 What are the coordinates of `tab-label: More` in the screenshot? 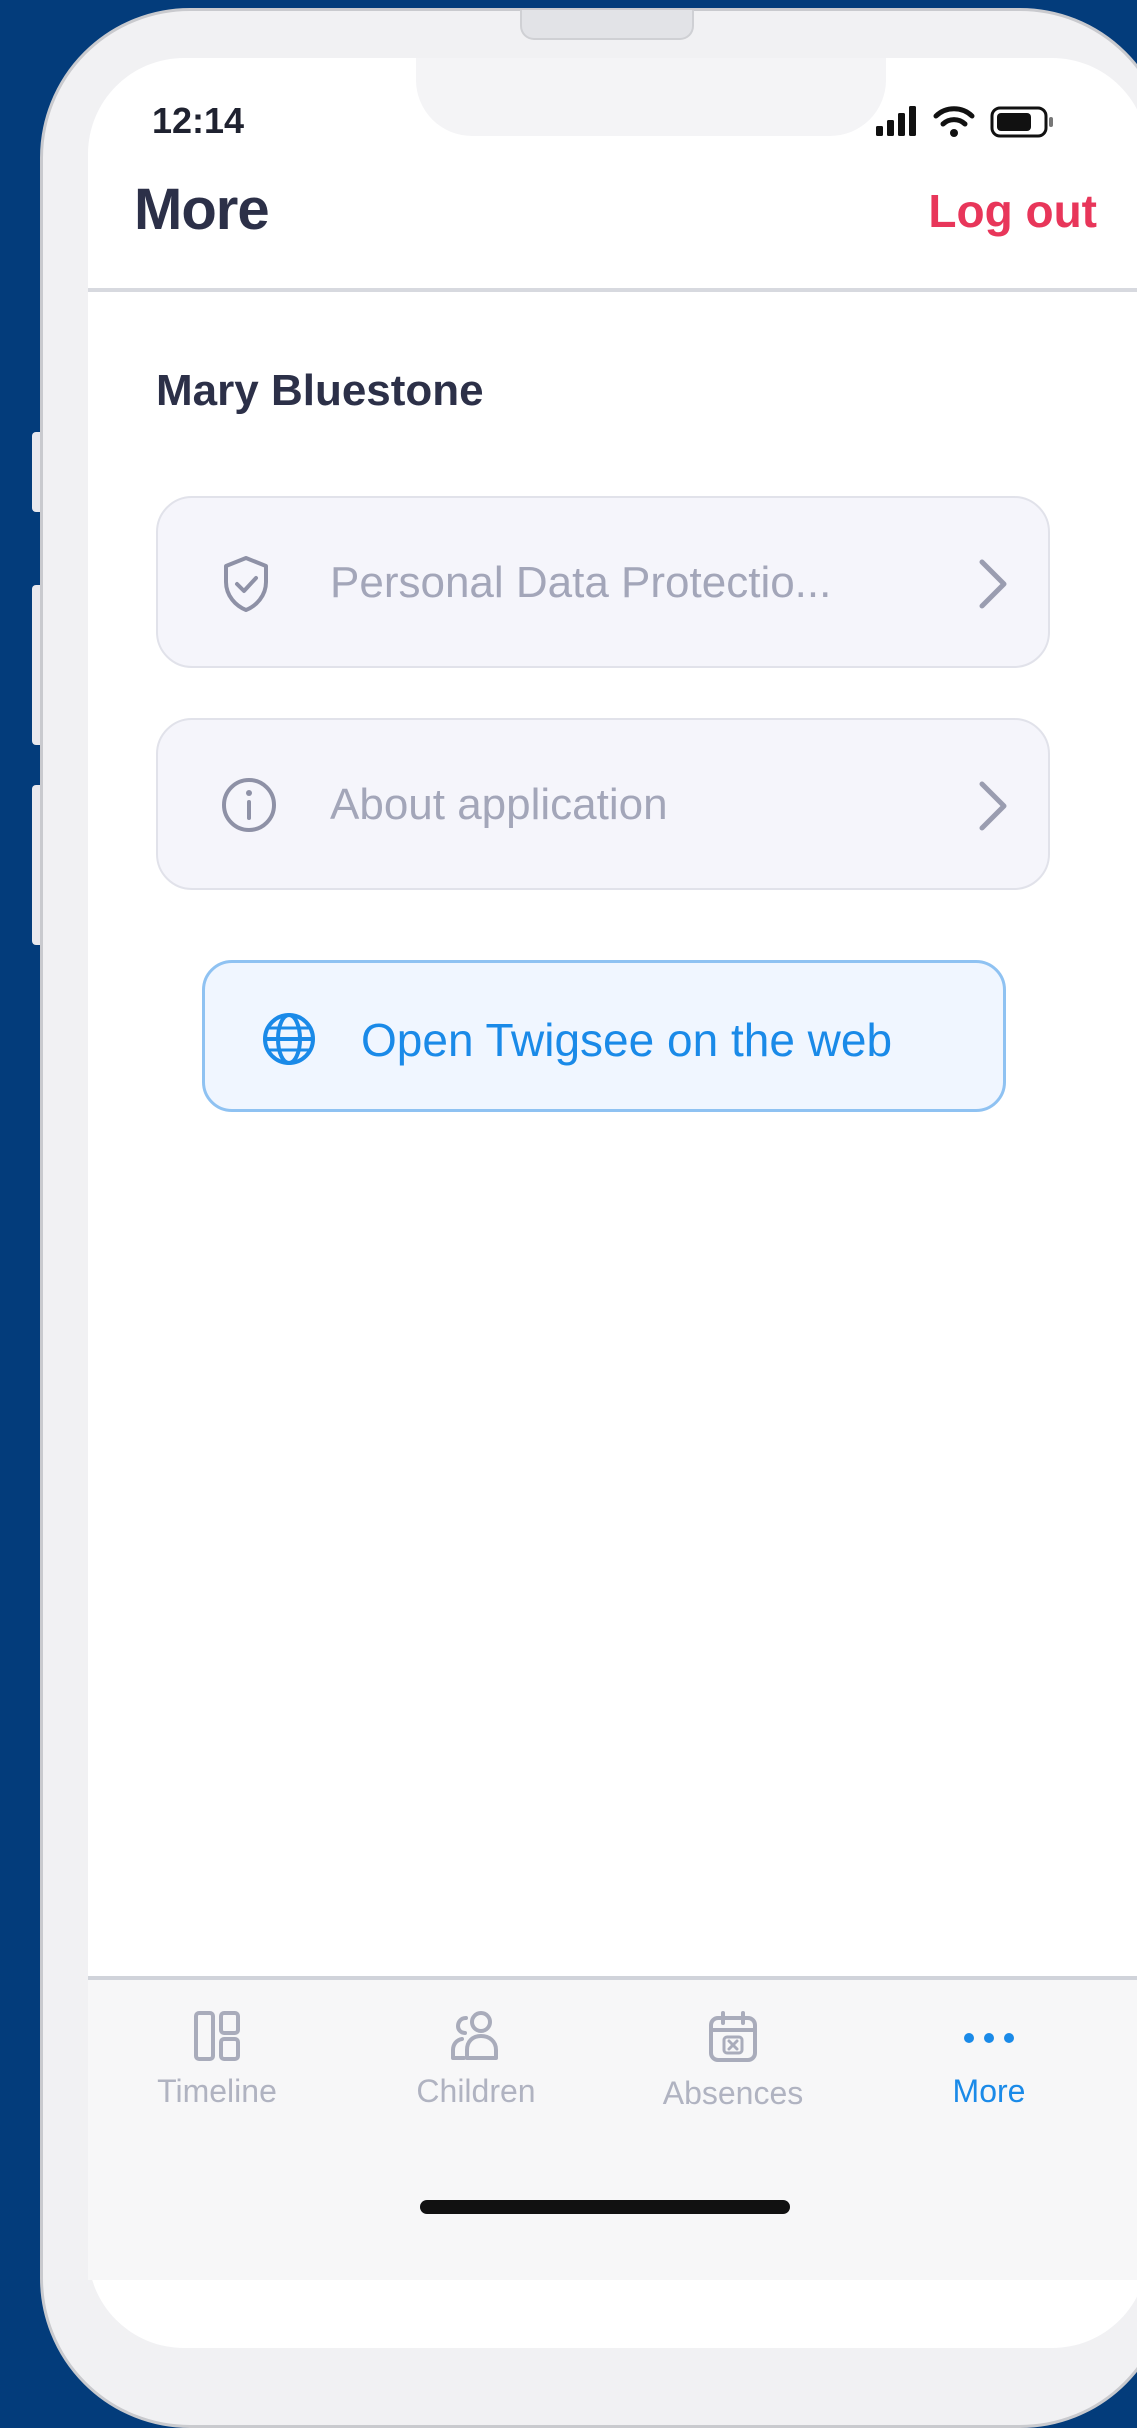 It's located at (989, 2091).